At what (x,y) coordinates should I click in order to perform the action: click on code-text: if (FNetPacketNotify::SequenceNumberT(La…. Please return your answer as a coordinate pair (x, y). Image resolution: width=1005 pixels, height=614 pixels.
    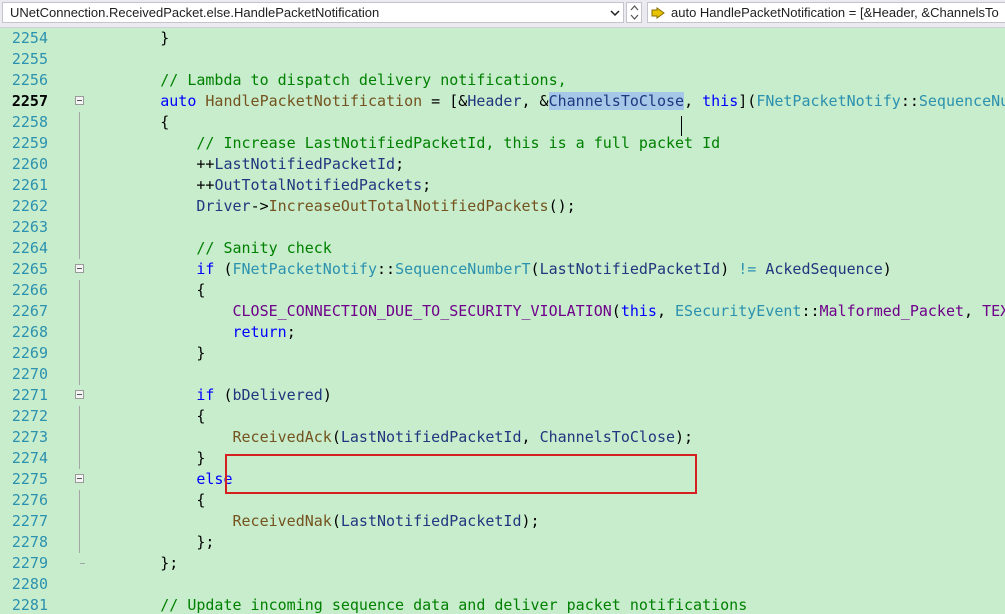
    Looking at the image, I should click on (489, 269).